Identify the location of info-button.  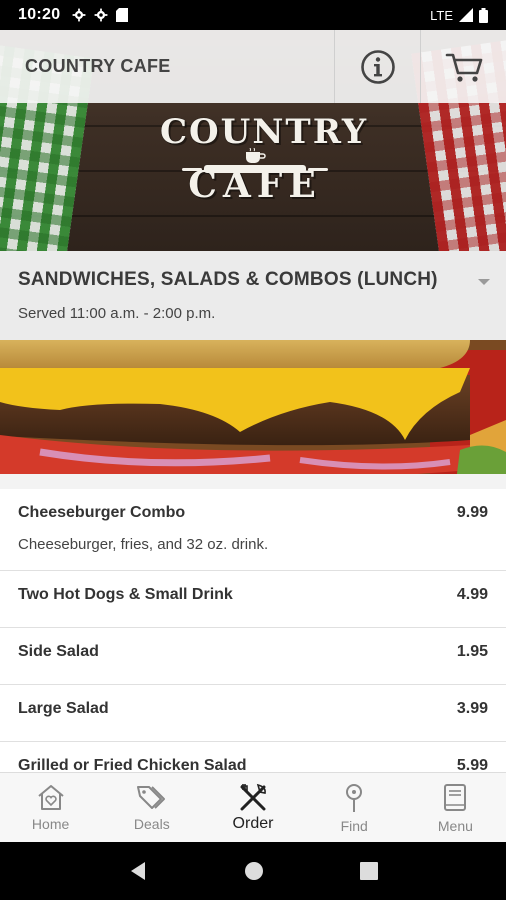
(377, 66).